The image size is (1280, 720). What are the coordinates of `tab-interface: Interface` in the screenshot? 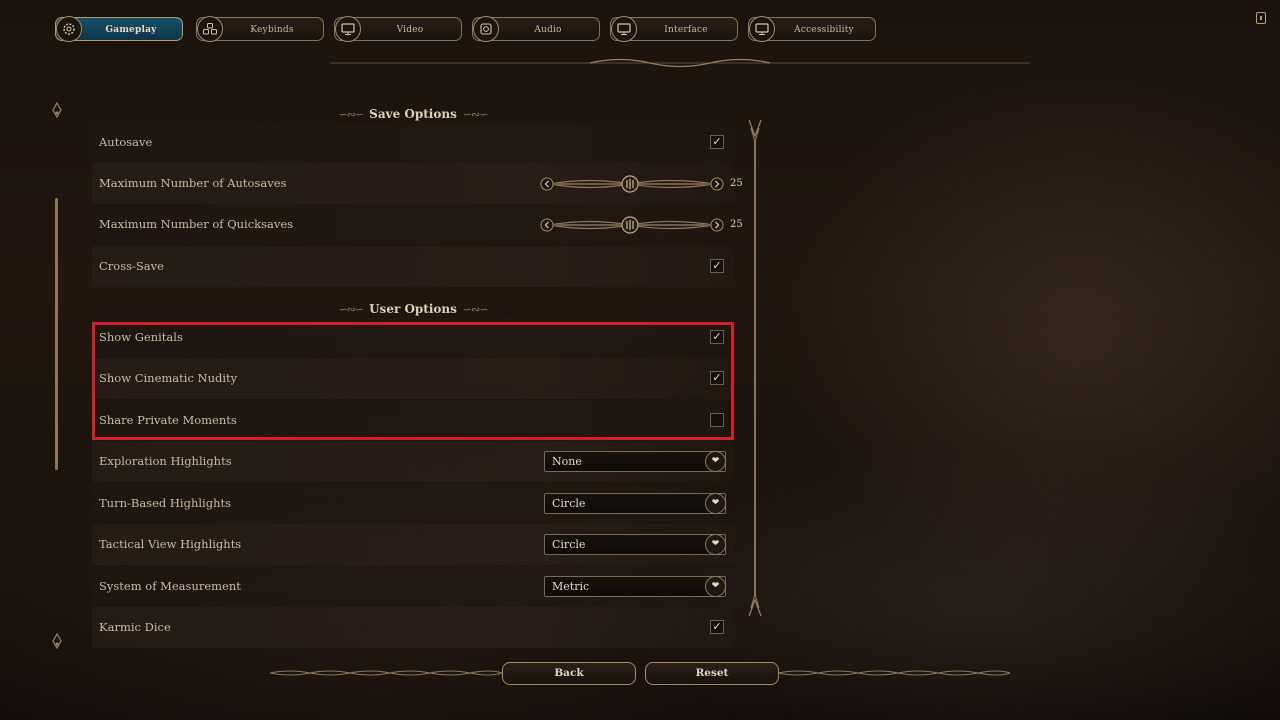 It's located at (674, 29).